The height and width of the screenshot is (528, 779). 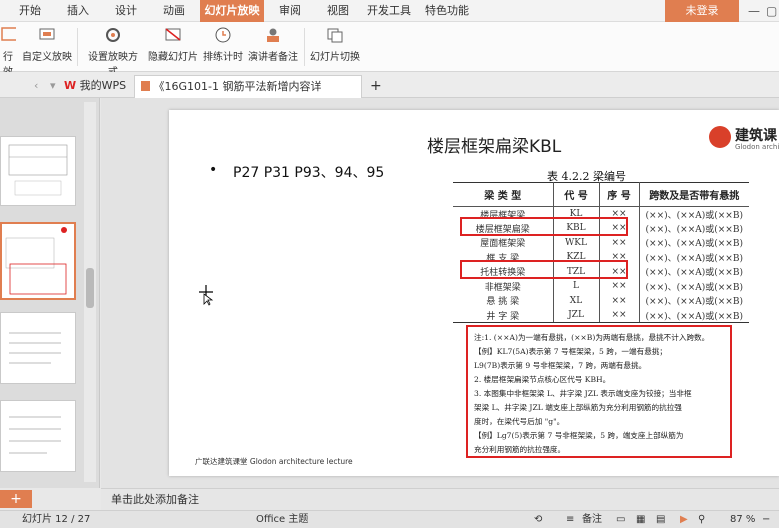 What do you see at coordinates (742, 519) in the screenshot?
I see `zoom-level: 87 %` at bounding box center [742, 519].